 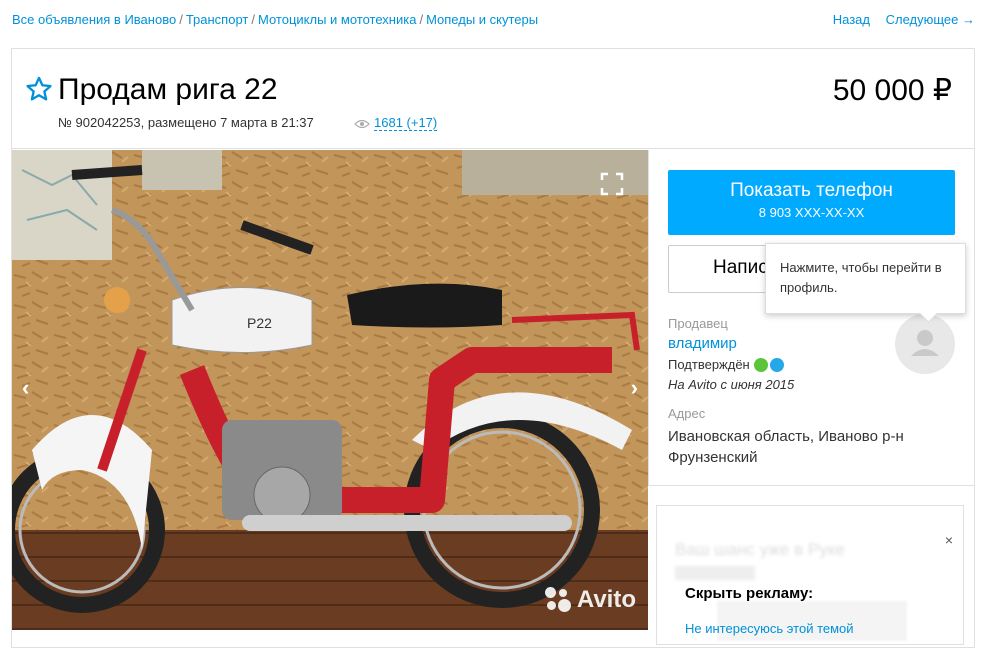 I want to click on close-icon: ×, so click(x=949, y=540).